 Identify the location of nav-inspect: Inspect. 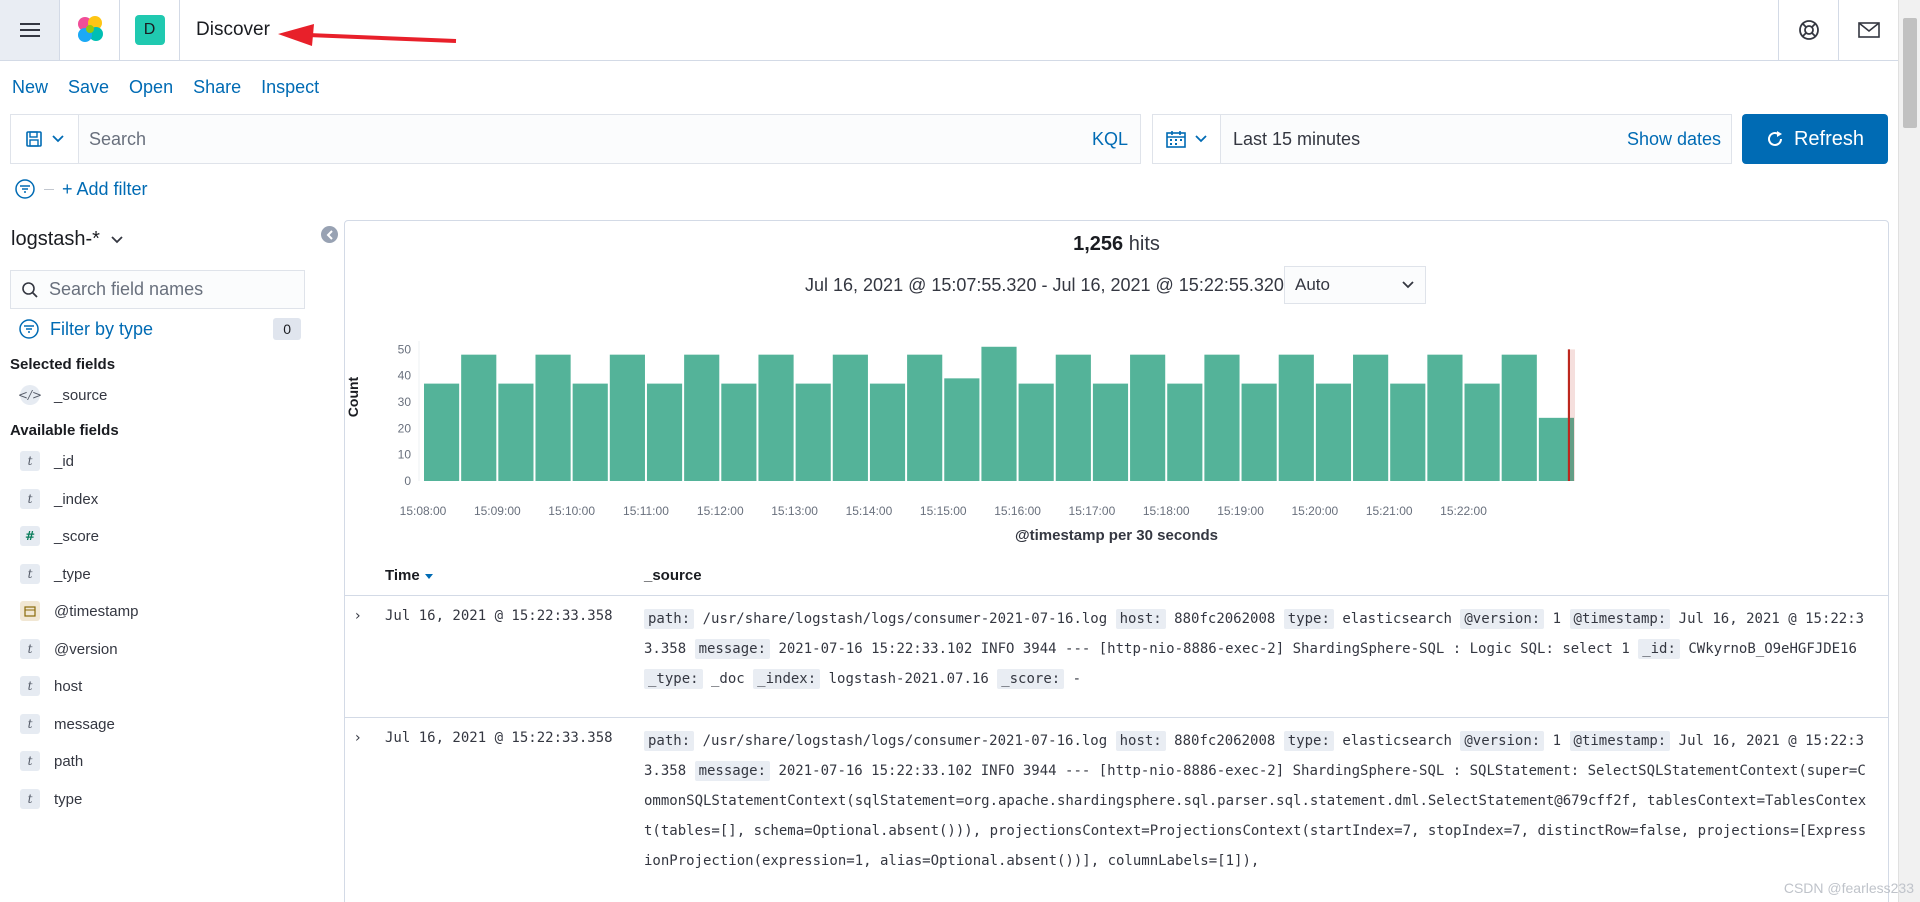
(290, 87).